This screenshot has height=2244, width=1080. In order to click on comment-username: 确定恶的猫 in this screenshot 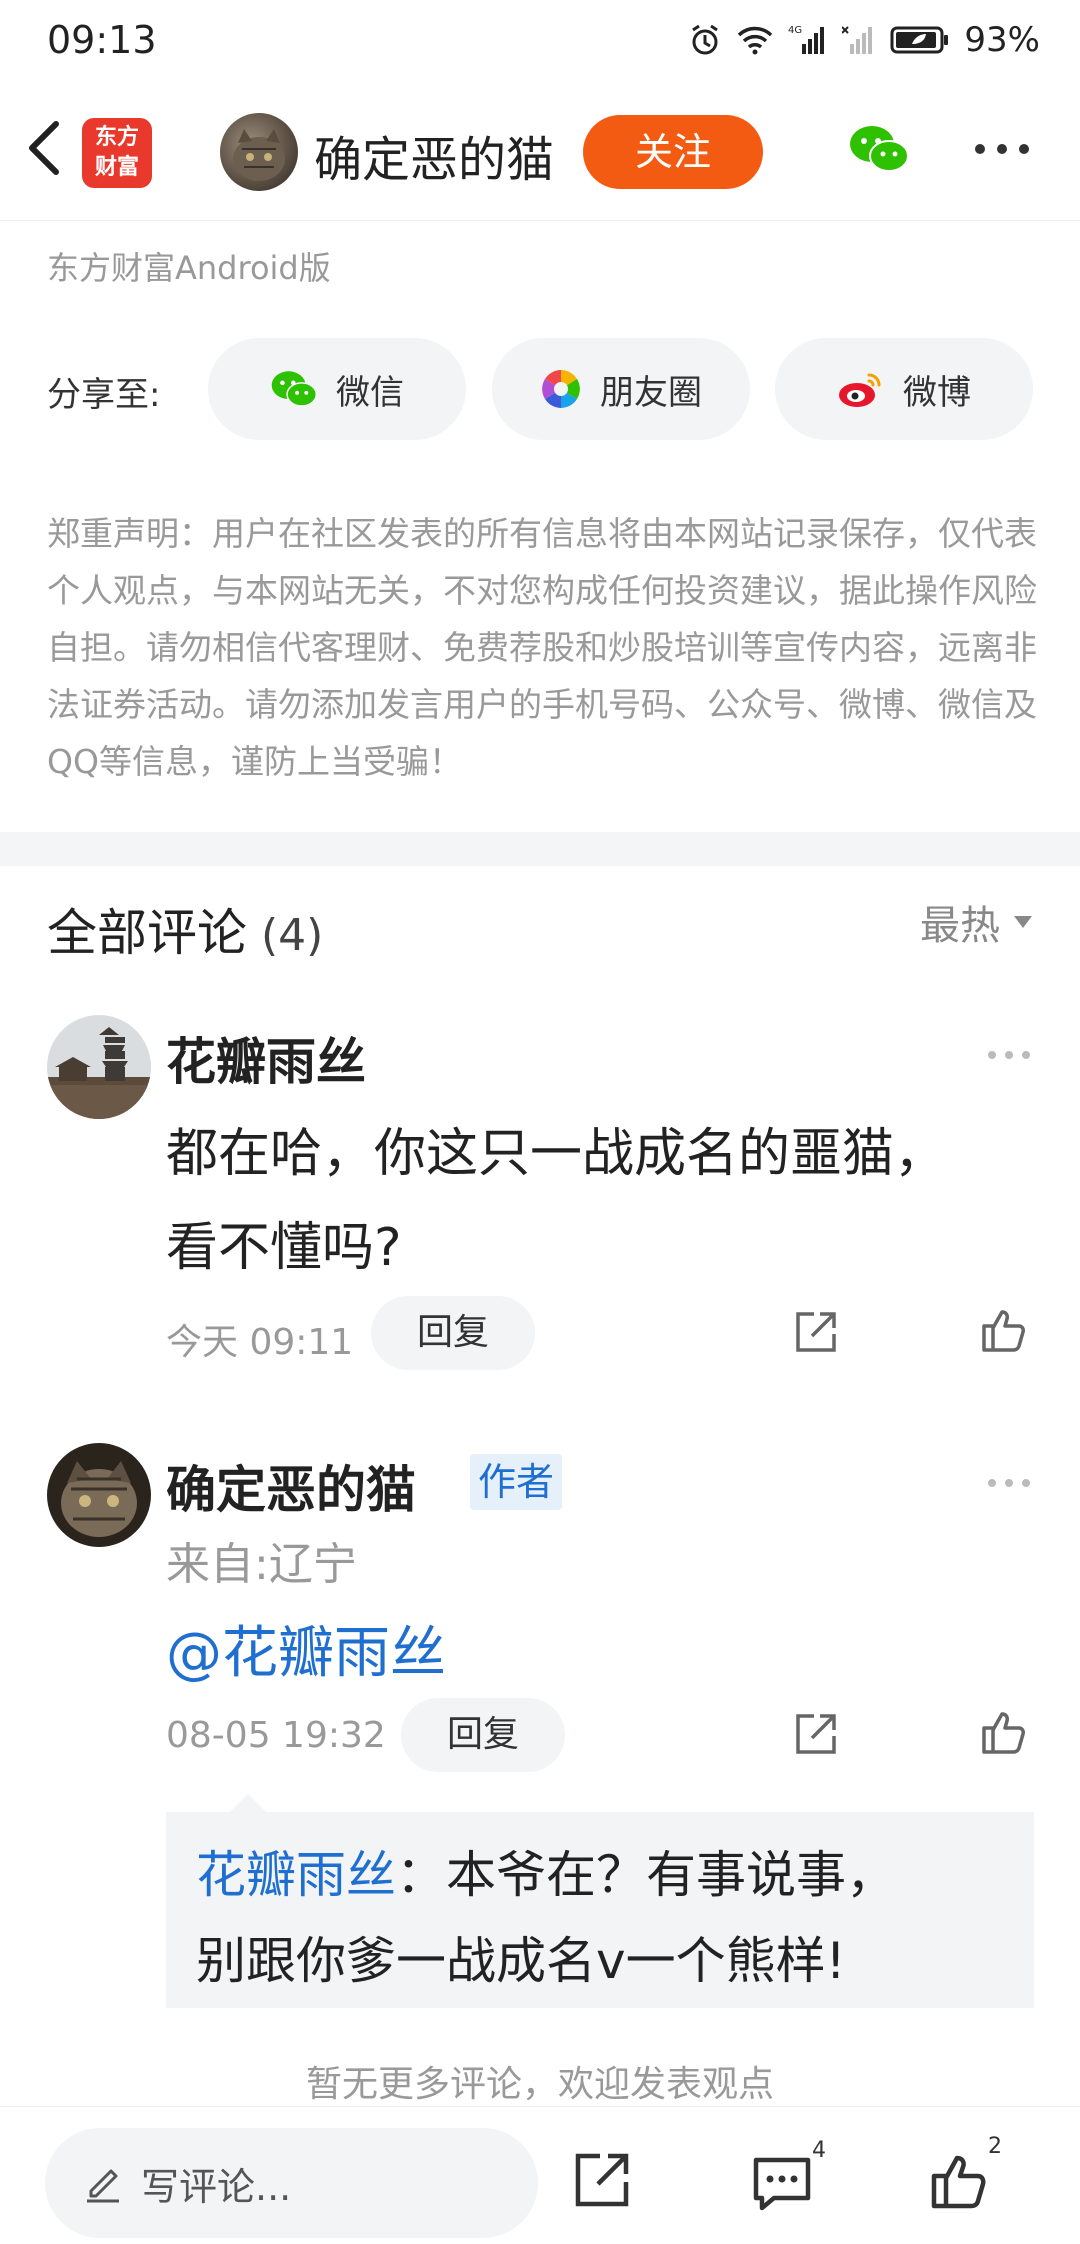, I will do `click(291, 1486)`.